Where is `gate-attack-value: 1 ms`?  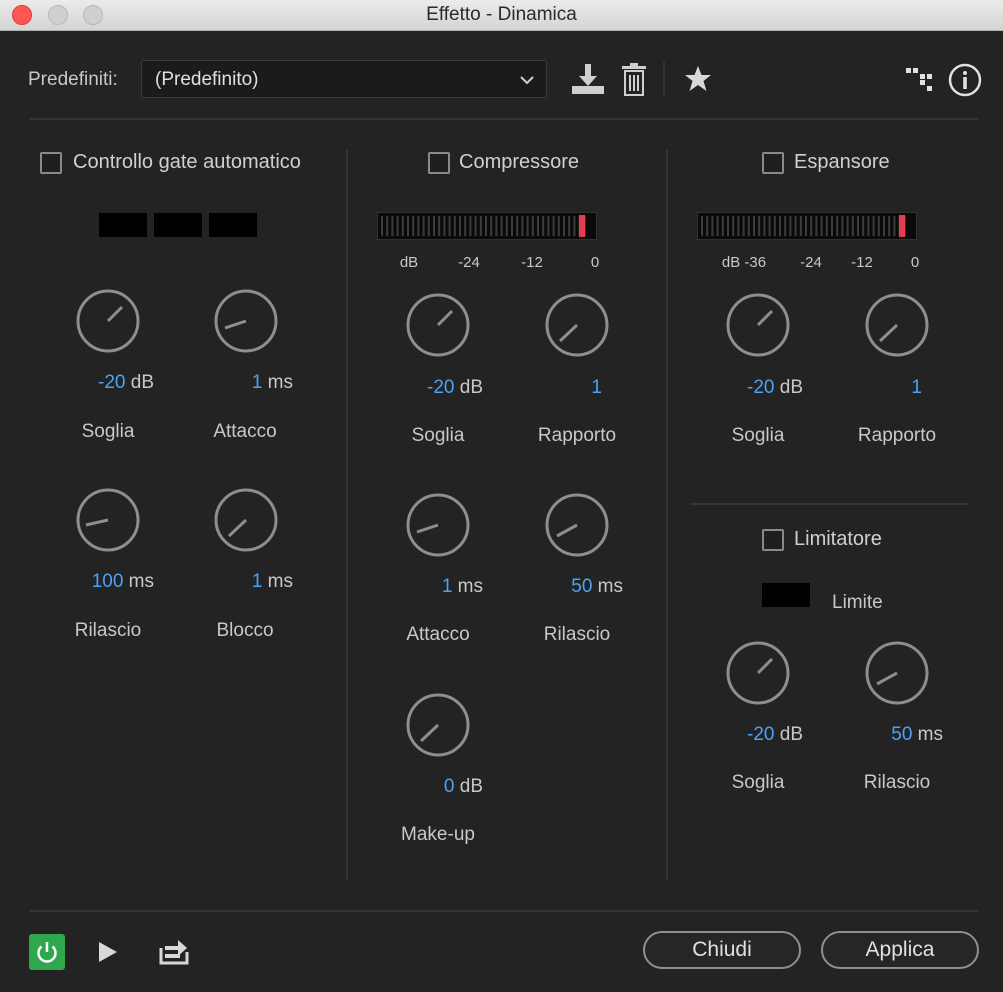 gate-attack-value: 1 ms is located at coordinates (236, 383).